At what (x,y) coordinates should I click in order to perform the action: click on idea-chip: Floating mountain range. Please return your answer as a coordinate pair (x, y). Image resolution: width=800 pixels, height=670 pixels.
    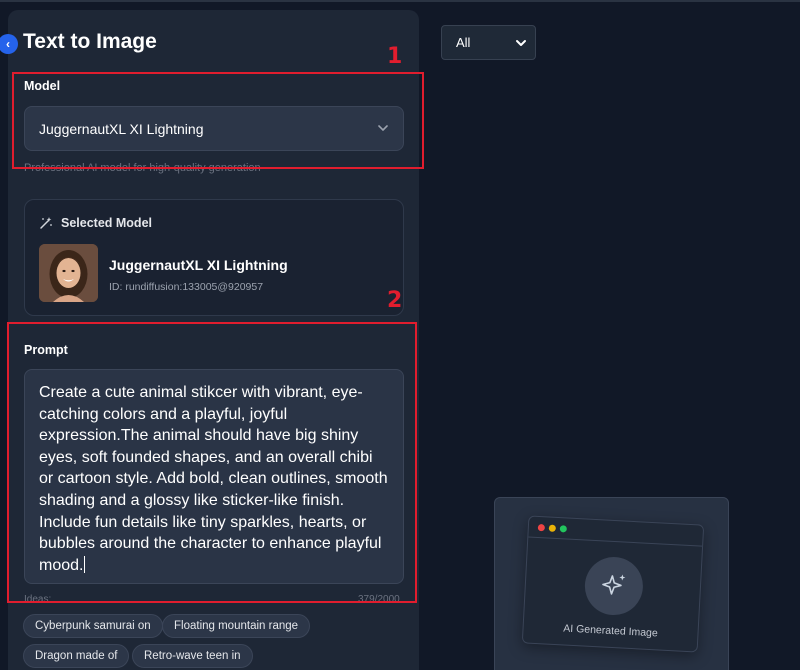
    Looking at the image, I should click on (236, 626).